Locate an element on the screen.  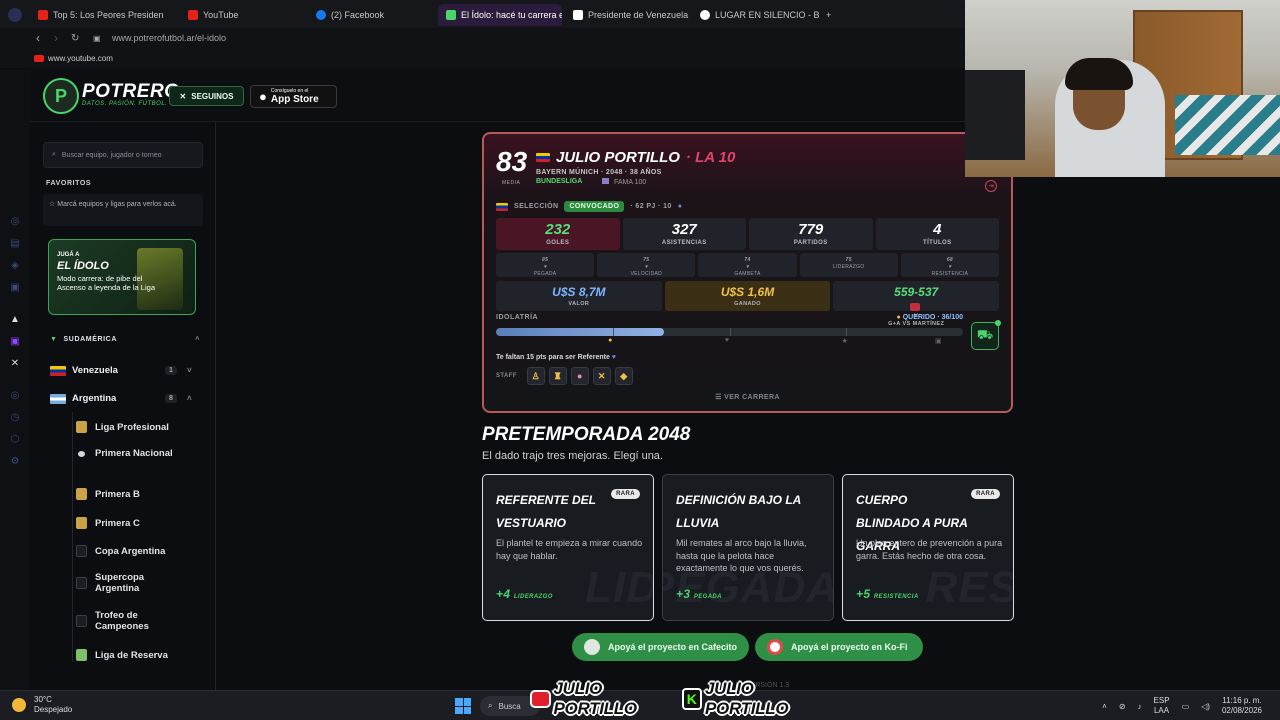
forward-icon: › is located at coordinates (56, 38).